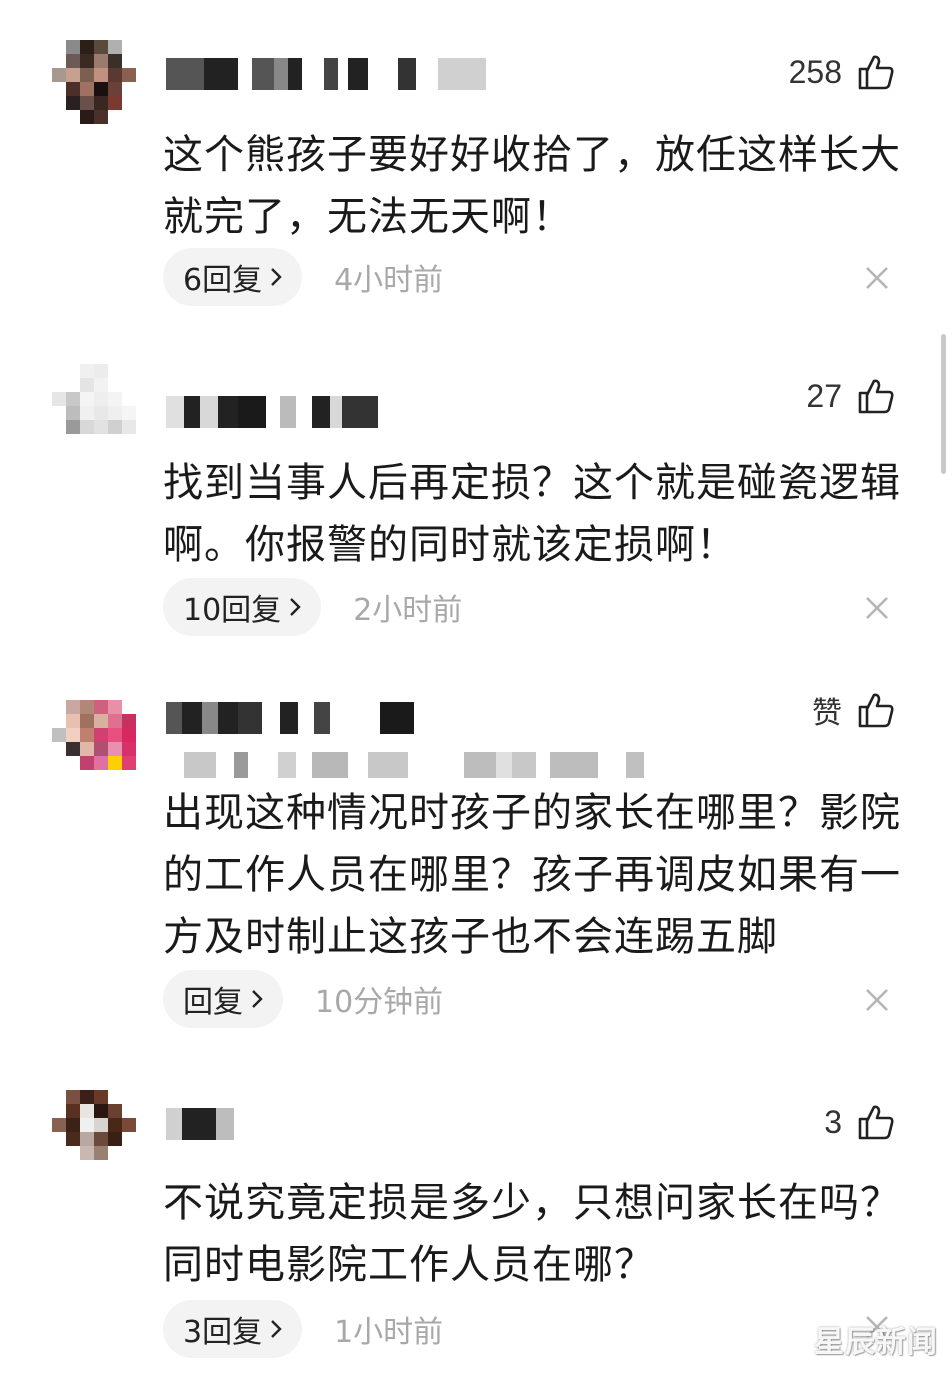 The height and width of the screenshot is (1379, 952). I want to click on scrollbar, so click(943, 404).